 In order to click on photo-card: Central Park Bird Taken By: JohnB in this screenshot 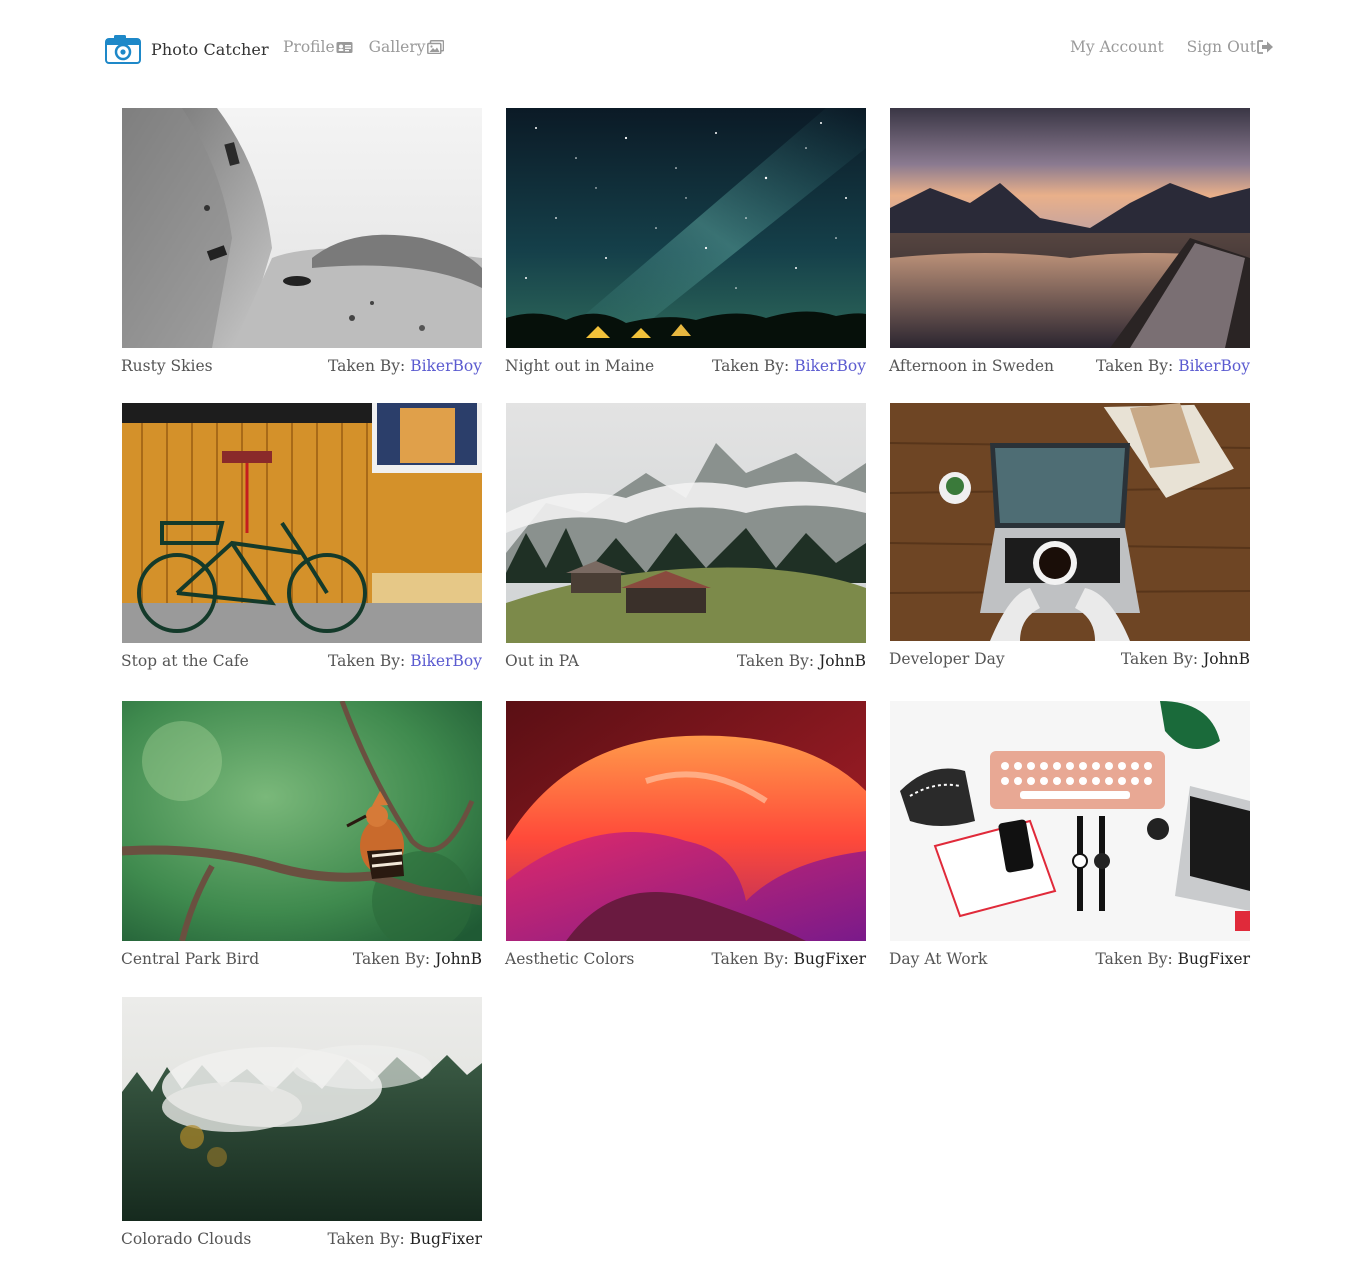, I will do `click(301, 835)`.